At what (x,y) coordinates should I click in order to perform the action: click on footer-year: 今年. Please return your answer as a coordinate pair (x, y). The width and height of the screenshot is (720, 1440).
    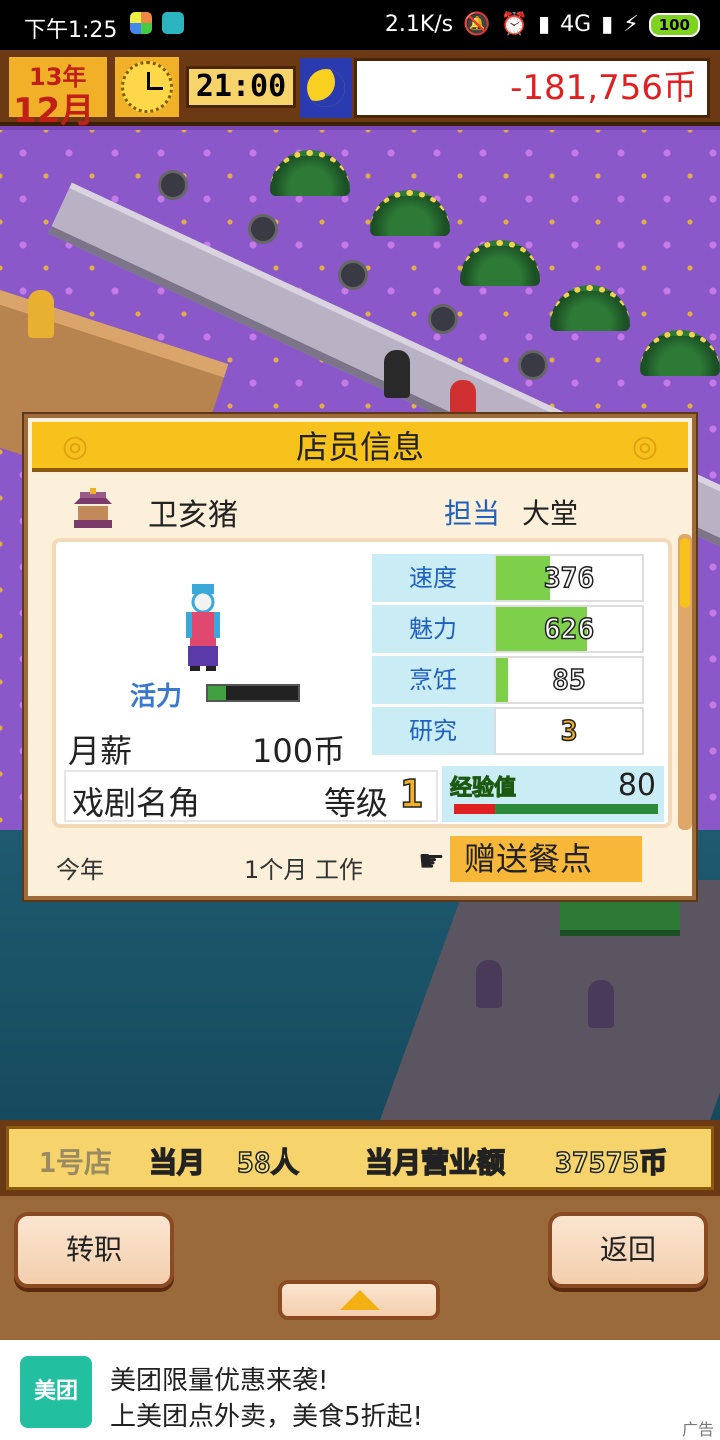
    Looking at the image, I should click on (80, 870).